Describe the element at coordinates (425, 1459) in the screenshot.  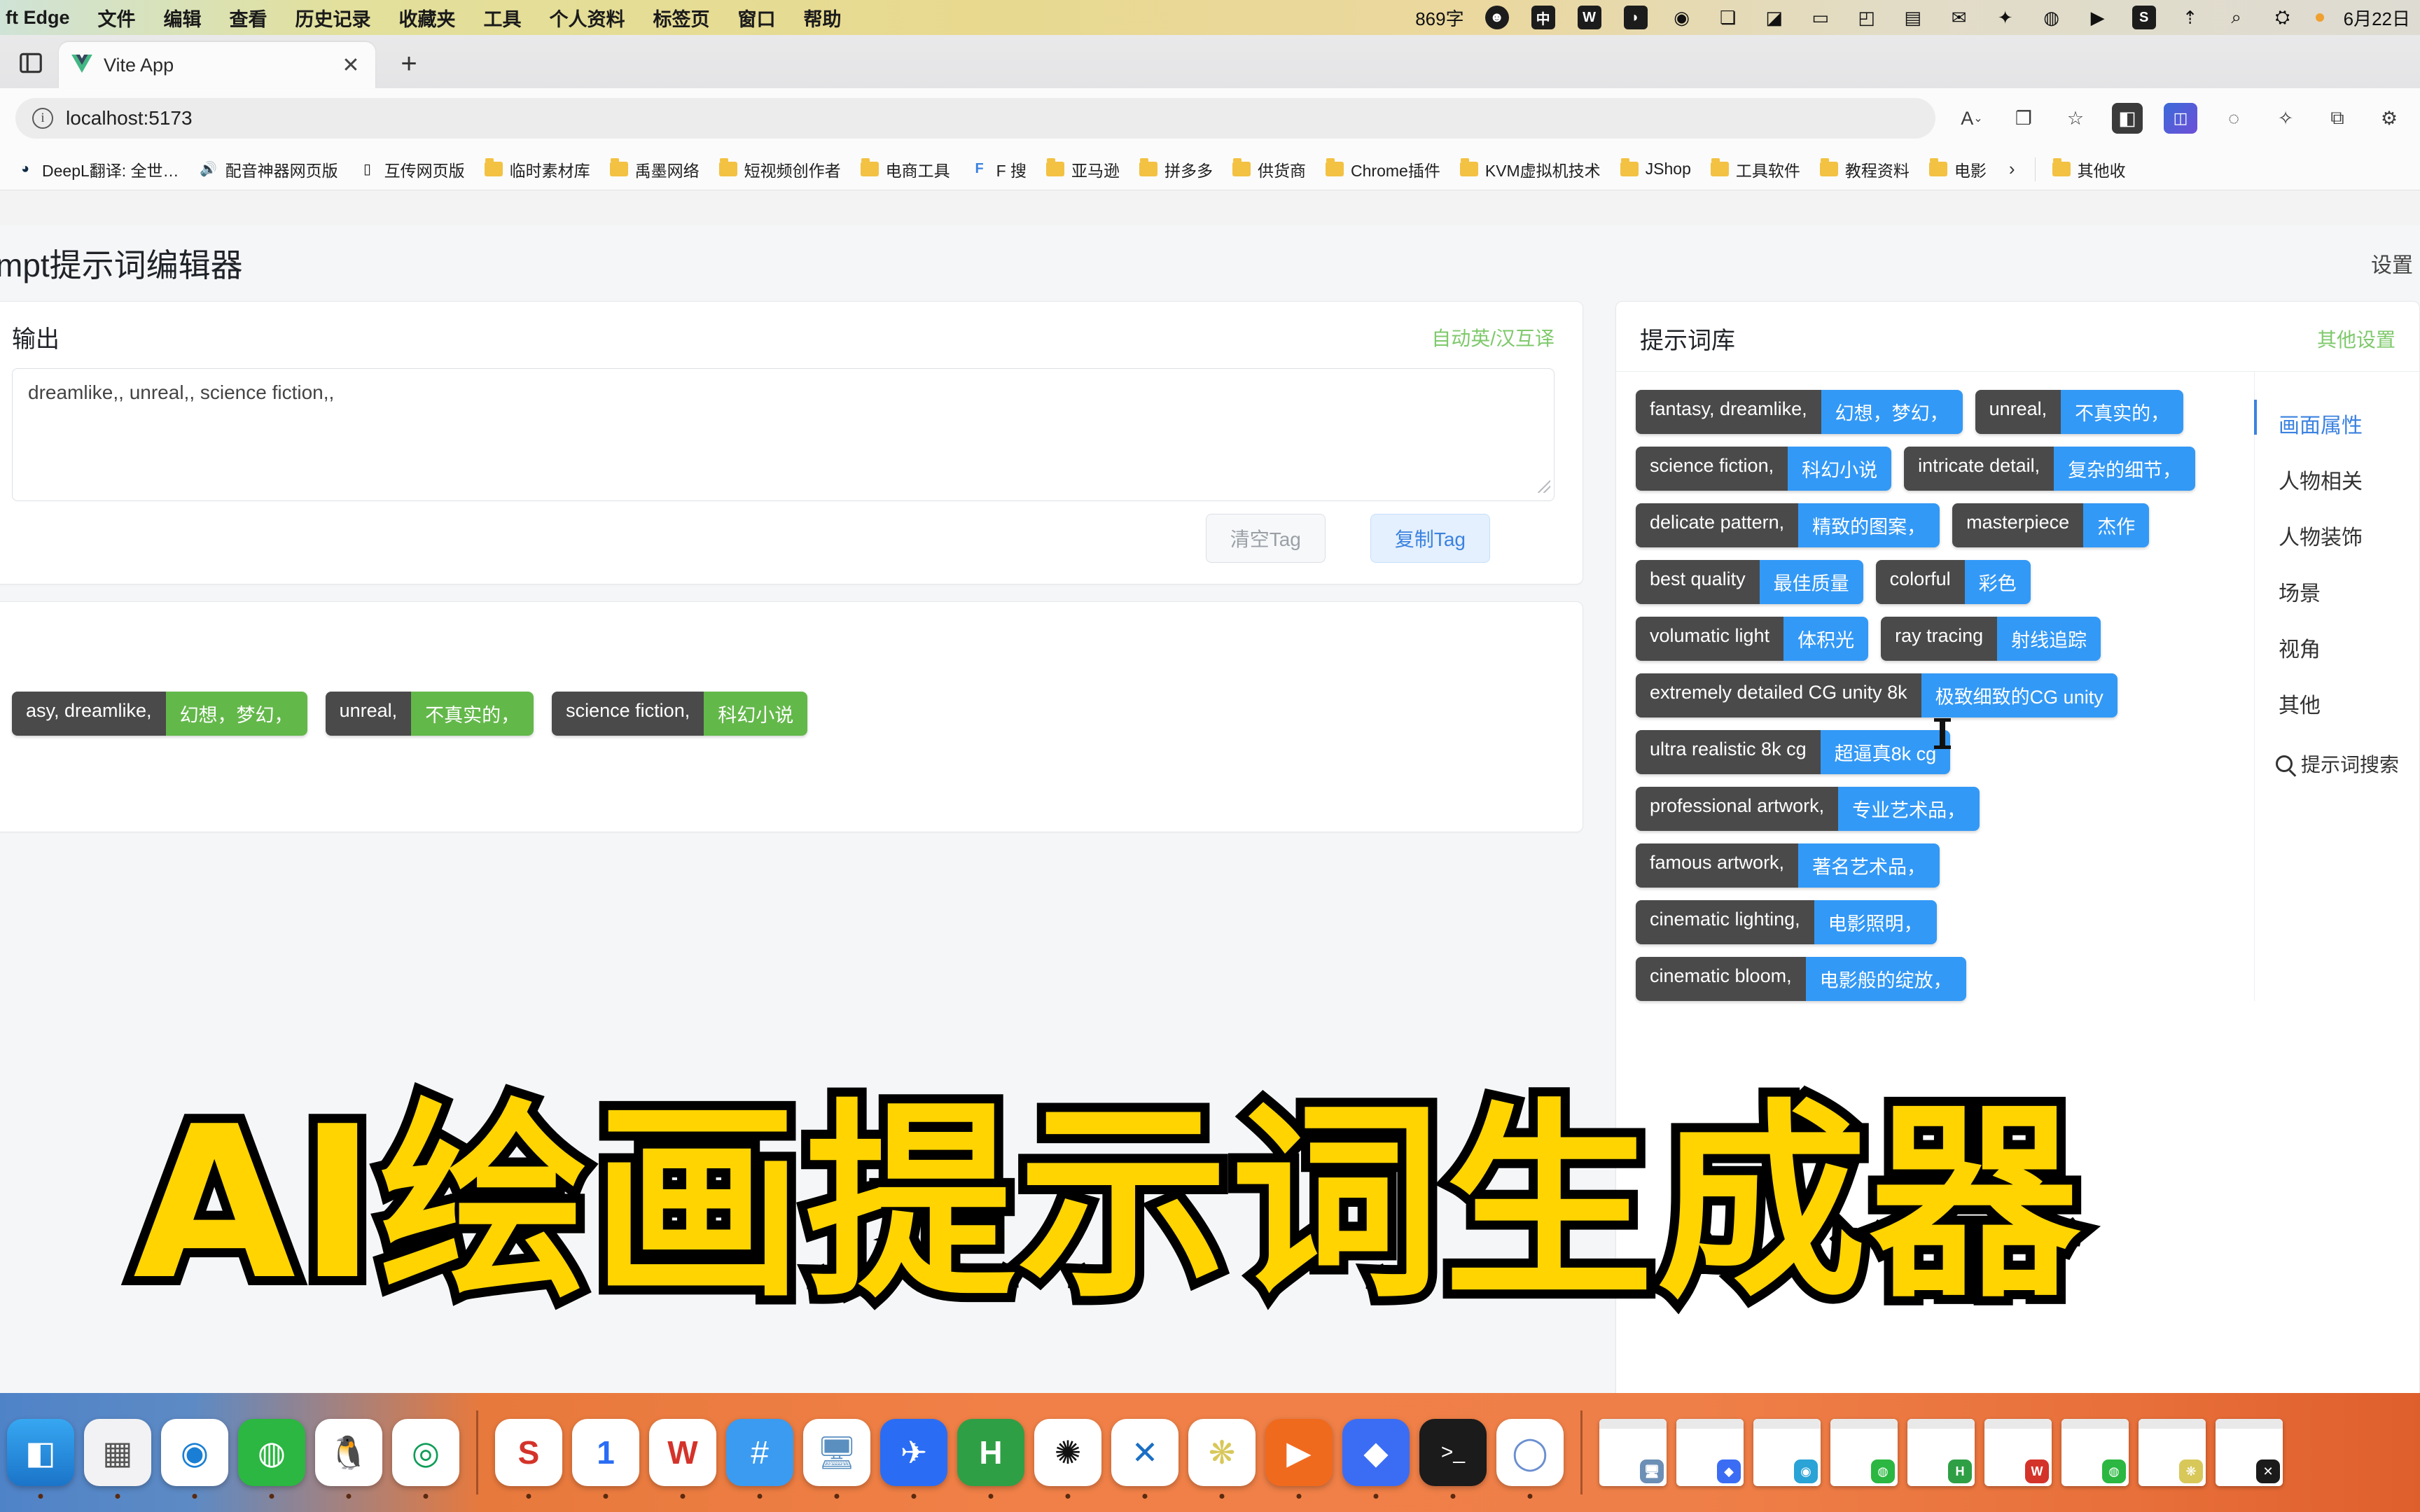
I see `chrome-icon: ◎` at that location.